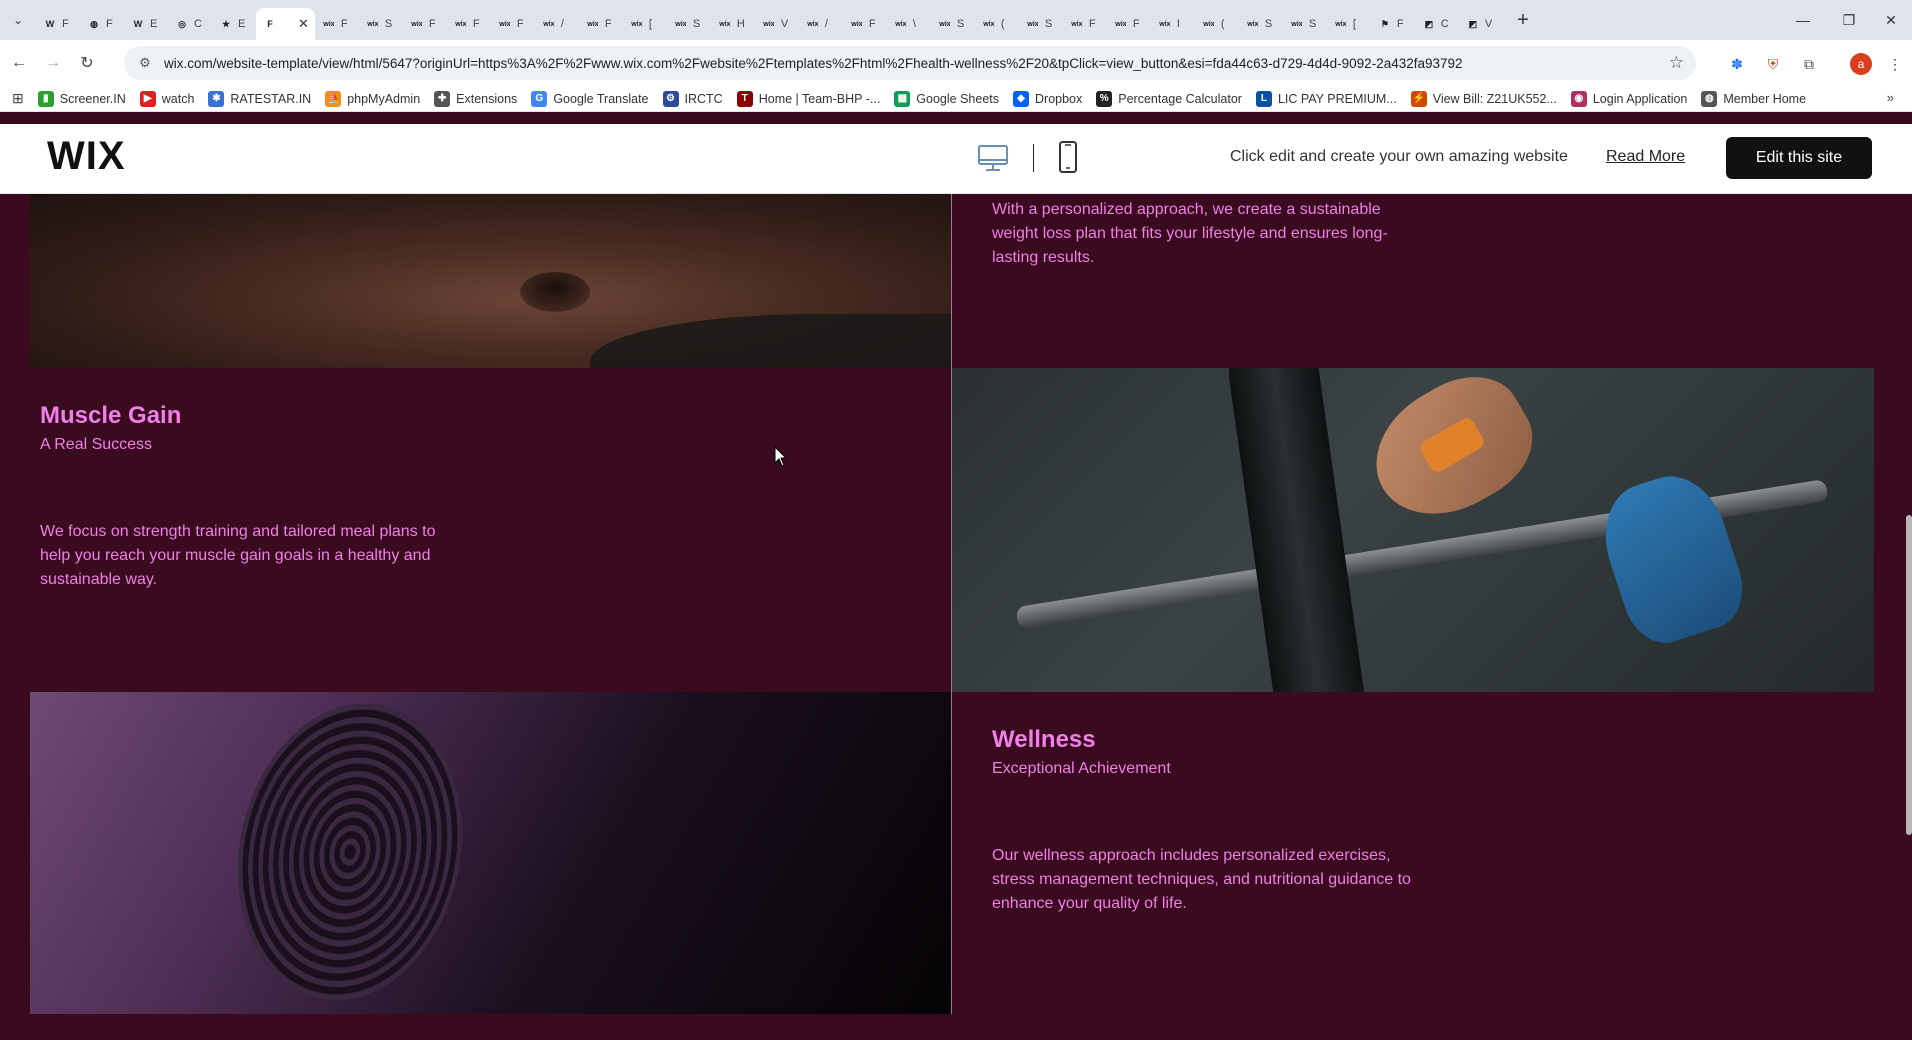  I want to click on close-tab-icon: ✕, so click(303, 24).